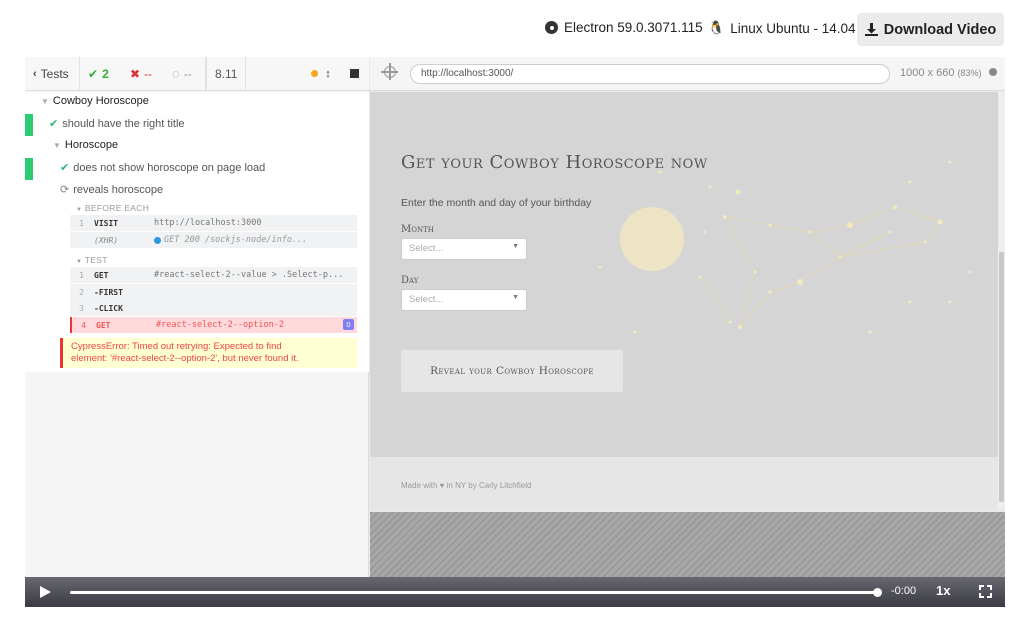  I want to click on command-number: 2, so click(81, 292).